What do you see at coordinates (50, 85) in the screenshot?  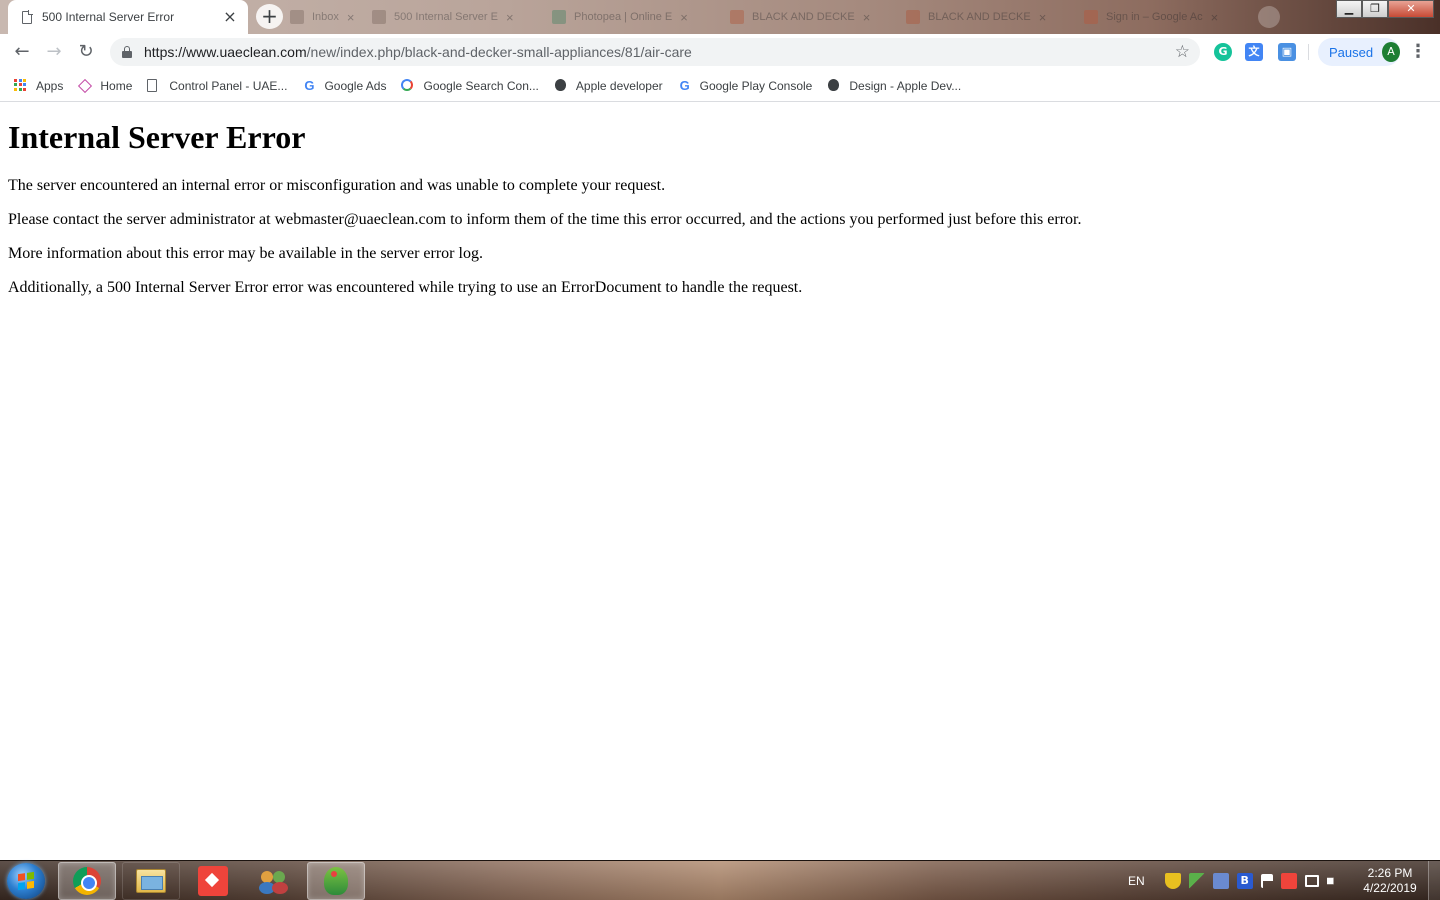 I see `bookmark-label: Apps` at bounding box center [50, 85].